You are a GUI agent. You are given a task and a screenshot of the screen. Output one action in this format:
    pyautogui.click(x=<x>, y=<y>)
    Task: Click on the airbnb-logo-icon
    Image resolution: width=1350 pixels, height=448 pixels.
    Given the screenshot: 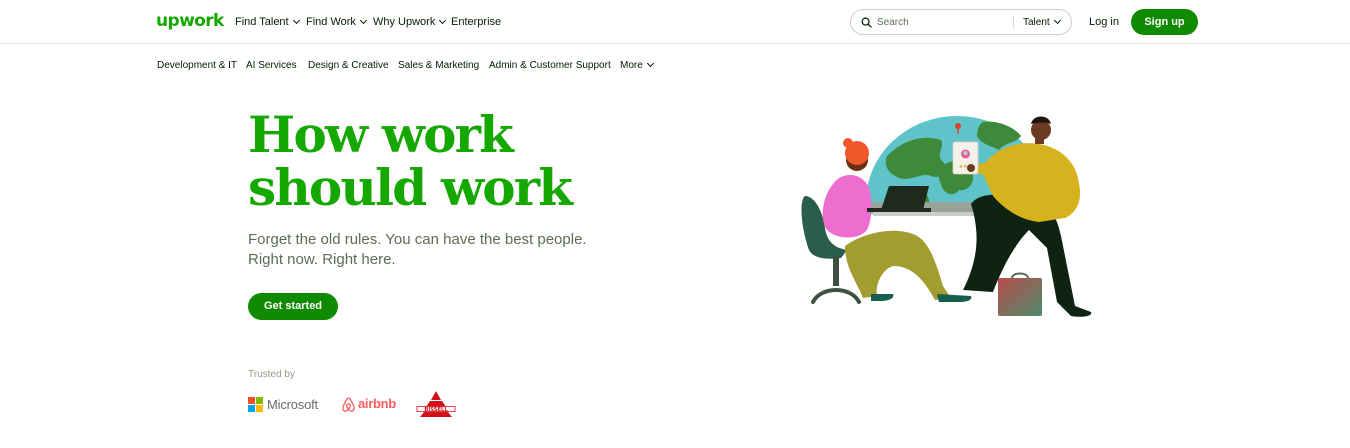 What is the action you would take?
    pyautogui.click(x=348, y=404)
    